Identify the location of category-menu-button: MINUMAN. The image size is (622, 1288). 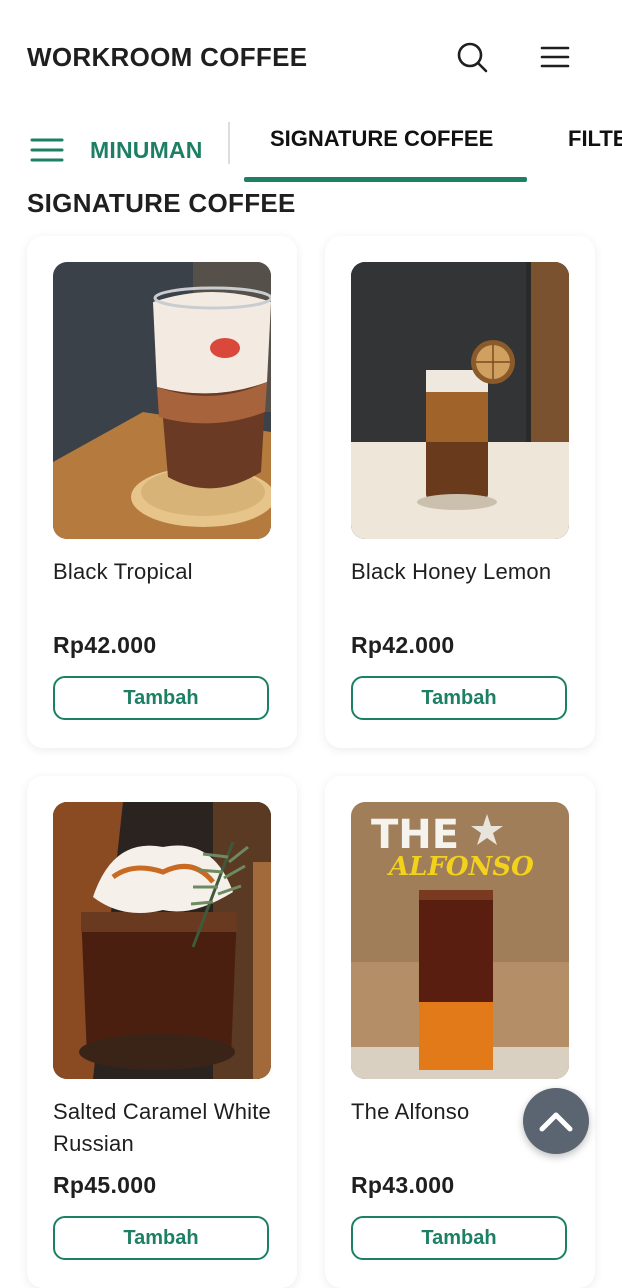
(116, 150).